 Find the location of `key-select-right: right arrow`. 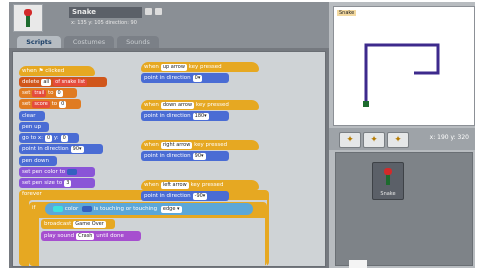

key-select-right: right arrow is located at coordinates (176, 145).